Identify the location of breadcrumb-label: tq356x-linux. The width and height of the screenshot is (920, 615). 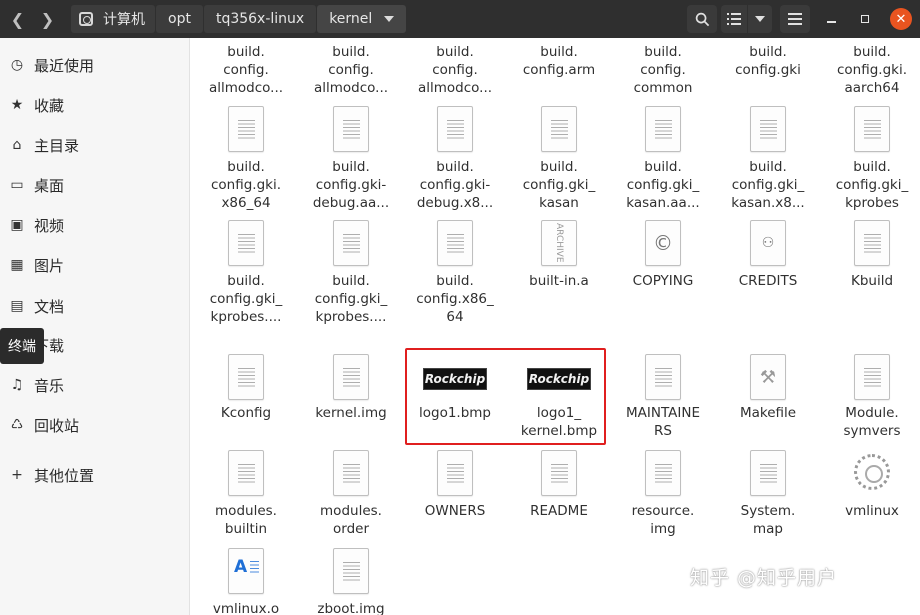
(260, 19).